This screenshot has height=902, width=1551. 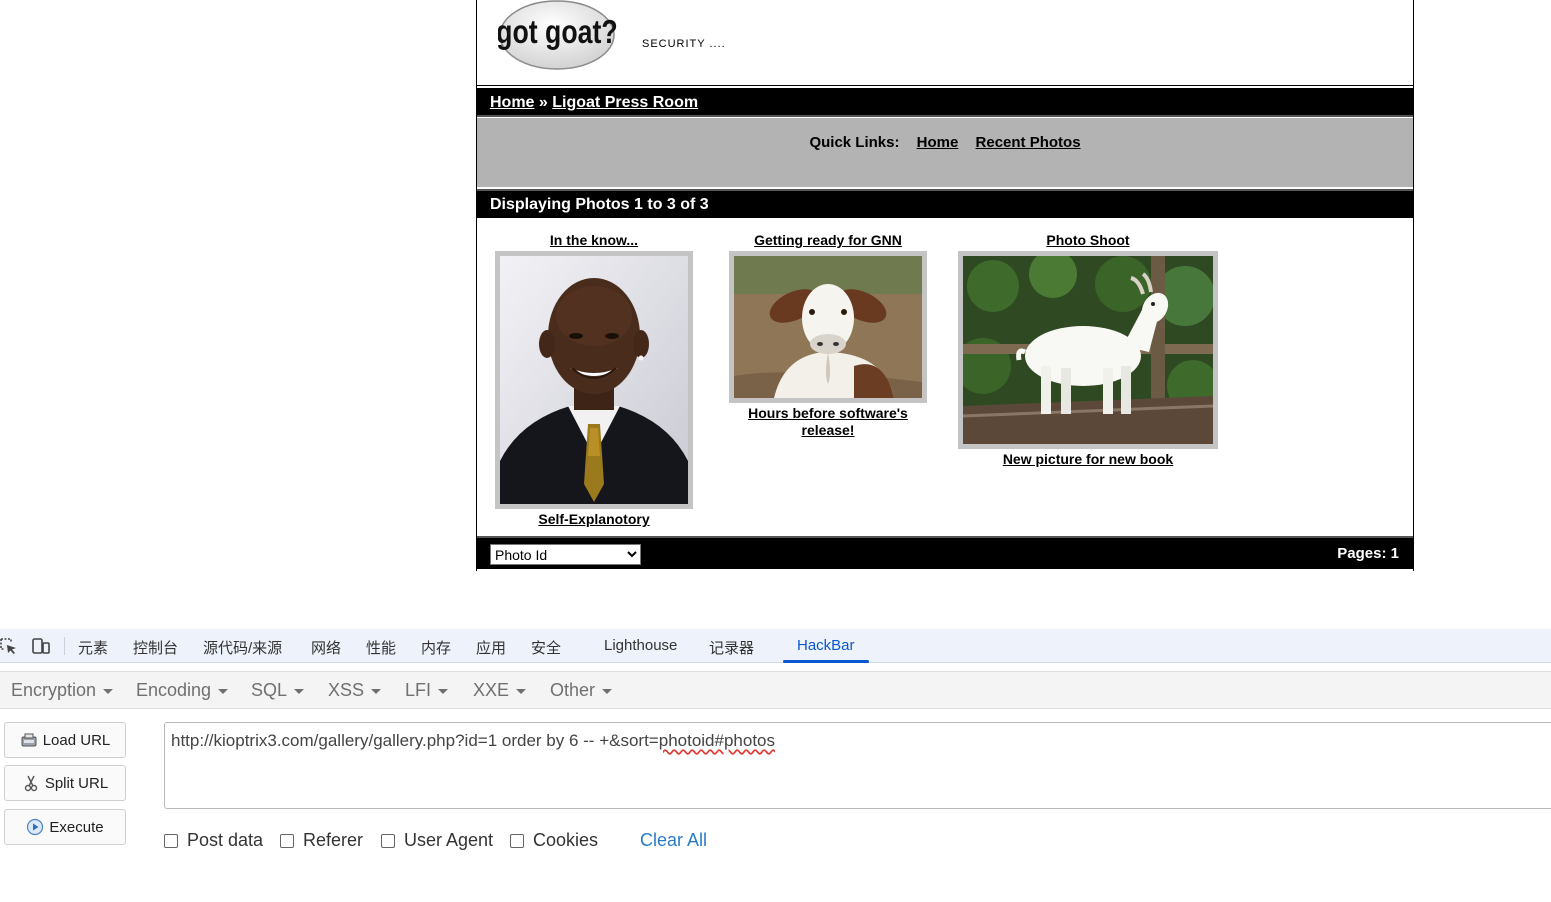 I want to click on photo-caption-link: Self-Explanotory, so click(x=594, y=519).